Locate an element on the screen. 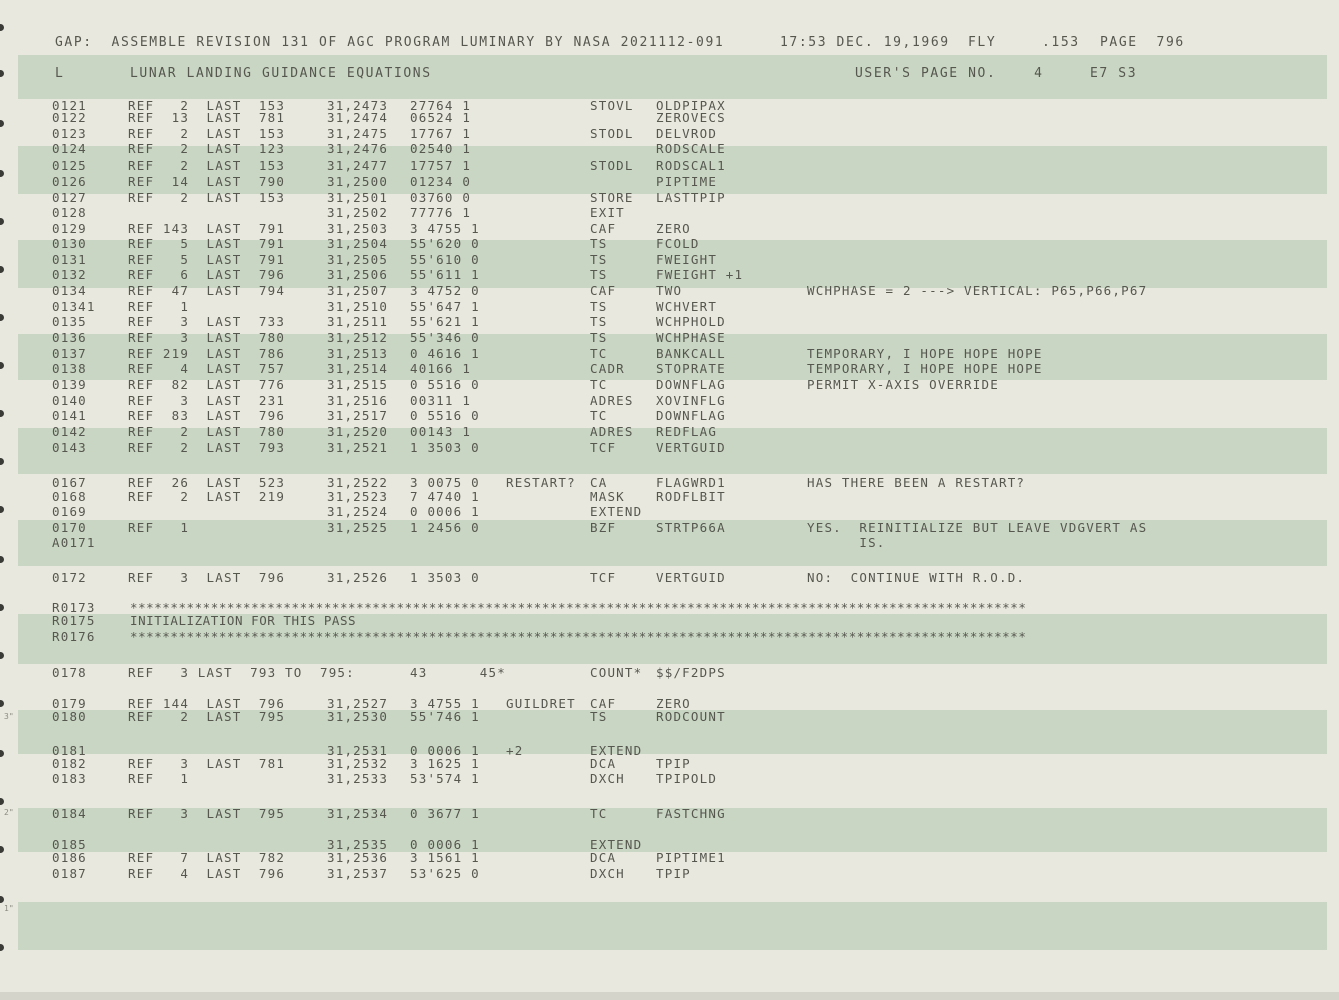 This screenshot has height=1000, width=1339. listing-op: COUNT* is located at coordinates (616, 672).